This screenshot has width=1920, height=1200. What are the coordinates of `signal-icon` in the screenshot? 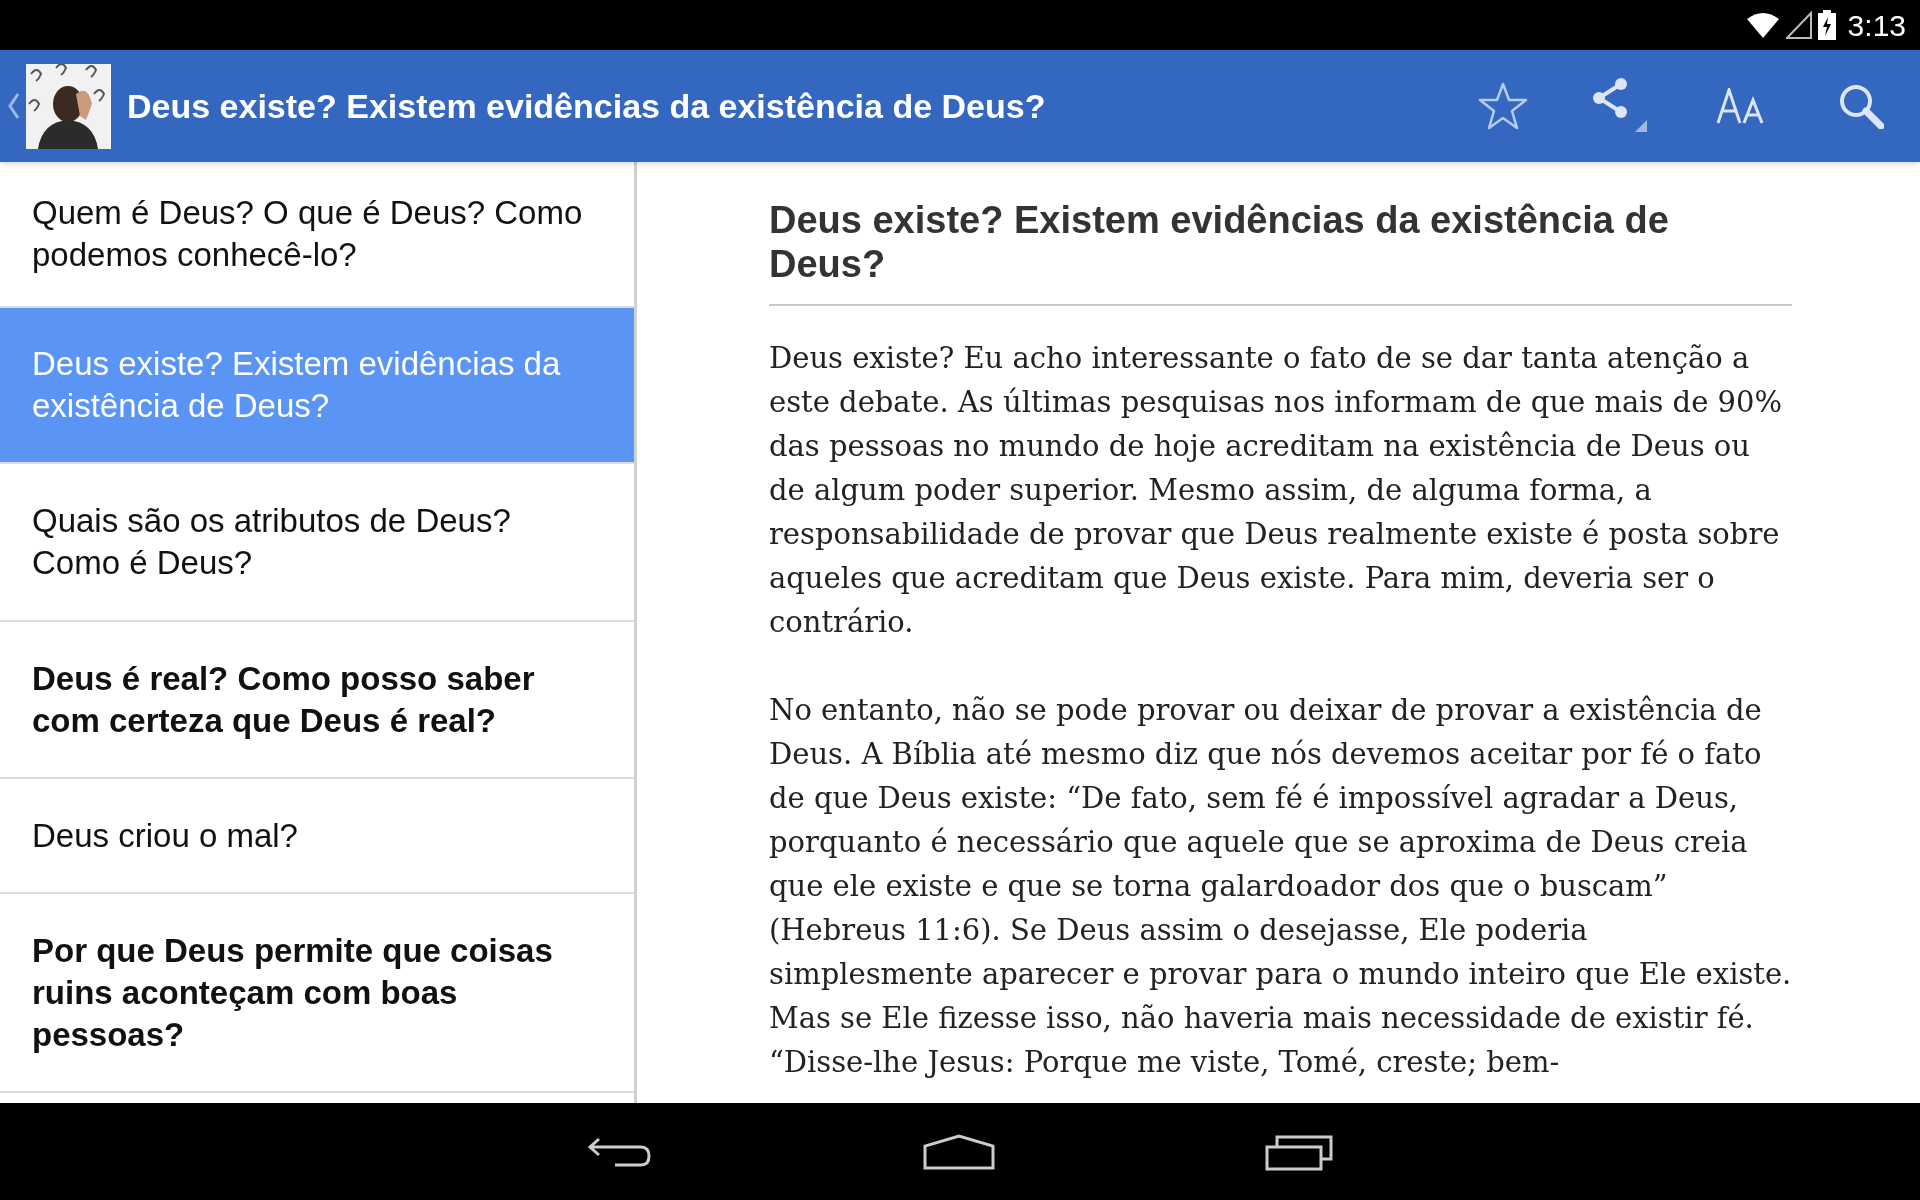 It's located at (1798, 25).